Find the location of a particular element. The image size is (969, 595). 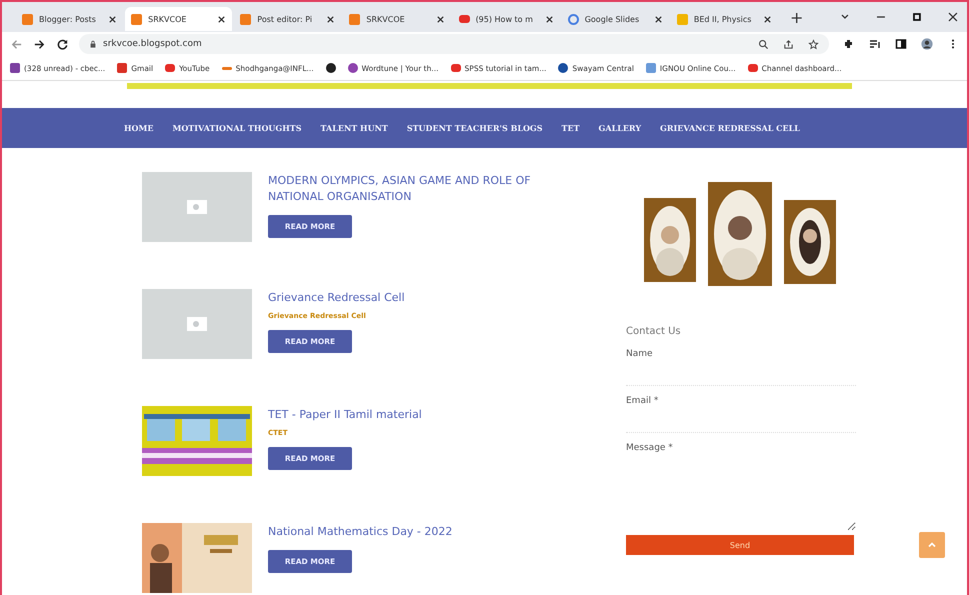

side-panel-icon is located at coordinates (901, 44).